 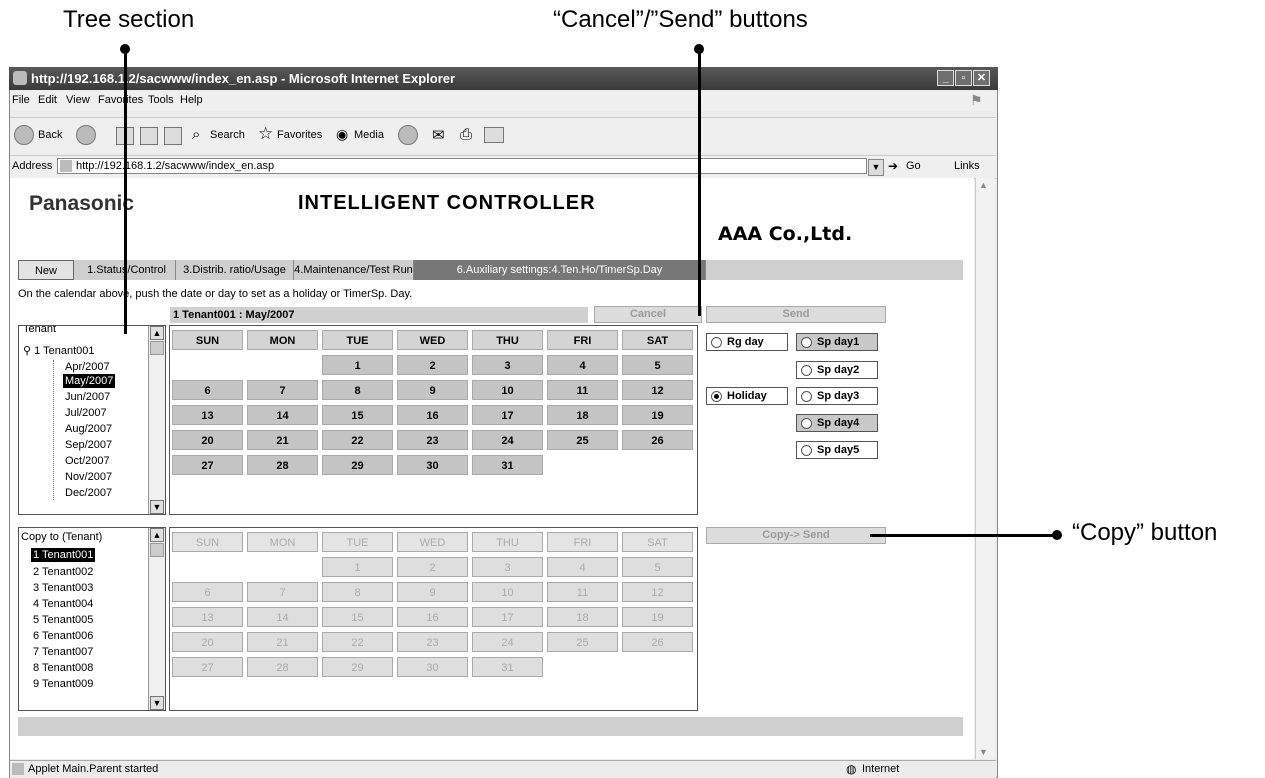 What do you see at coordinates (648, 314) in the screenshot?
I see `cancel-button: Cancel` at bounding box center [648, 314].